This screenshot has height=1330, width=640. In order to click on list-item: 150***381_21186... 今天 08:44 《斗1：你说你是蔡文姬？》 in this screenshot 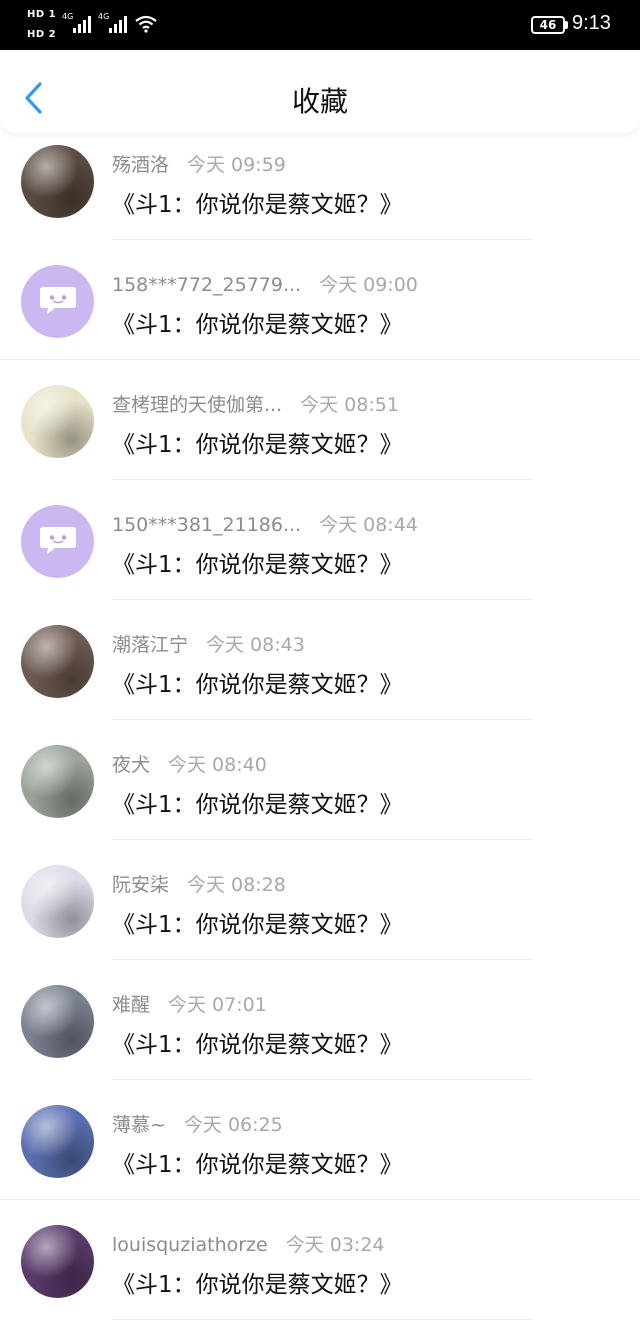, I will do `click(320, 540)`.